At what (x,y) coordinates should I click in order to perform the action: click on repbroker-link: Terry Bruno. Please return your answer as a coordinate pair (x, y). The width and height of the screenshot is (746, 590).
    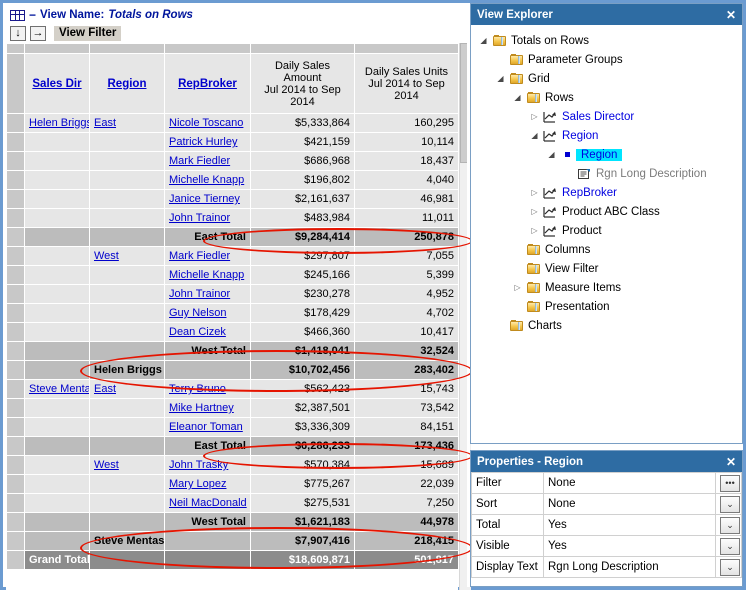
    Looking at the image, I should click on (197, 389).